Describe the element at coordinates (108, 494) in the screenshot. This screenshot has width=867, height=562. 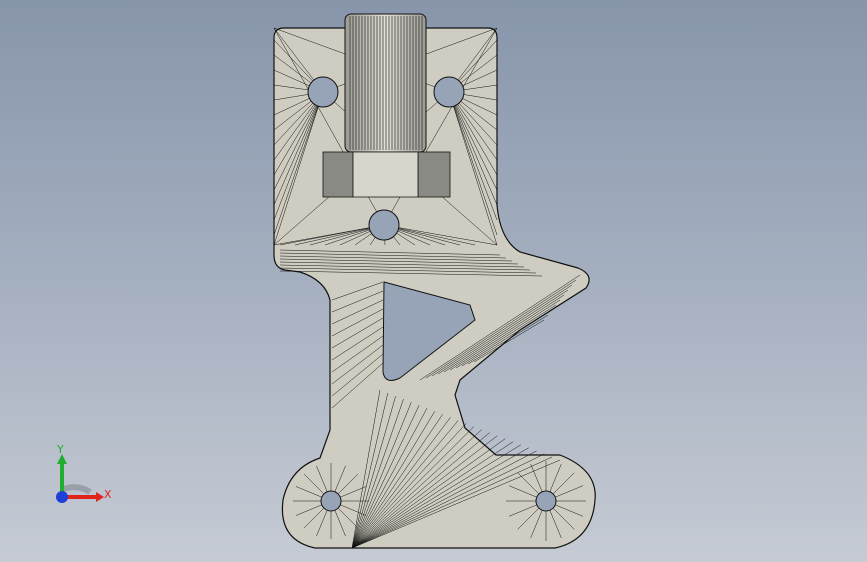
I see `x-axis-label: X` at that location.